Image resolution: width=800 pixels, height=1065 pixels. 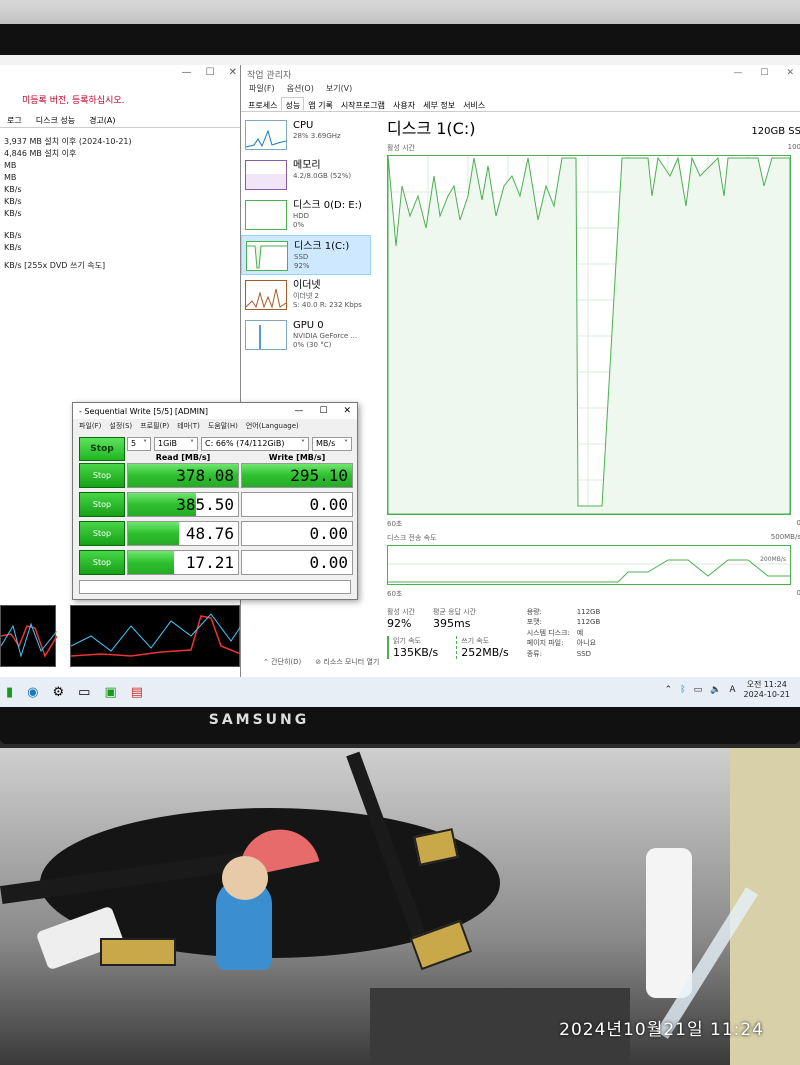 What do you see at coordinates (55, 120) in the screenshot?
I see `tab-disk-performance: 디스크 성능` at bounding box center [55, 120].